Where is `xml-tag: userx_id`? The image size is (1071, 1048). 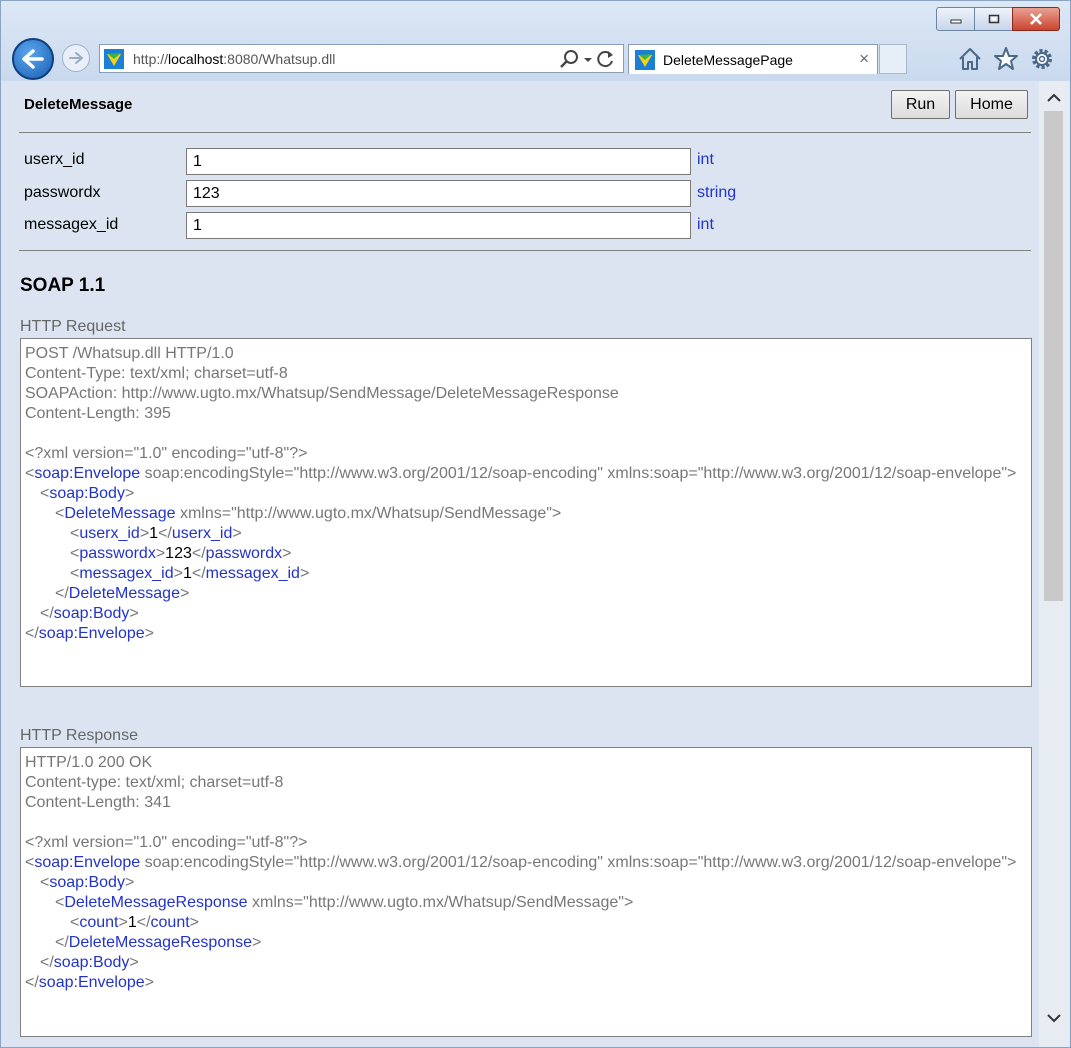 xml-tag: userx_id is located at coordinates (202, 533).